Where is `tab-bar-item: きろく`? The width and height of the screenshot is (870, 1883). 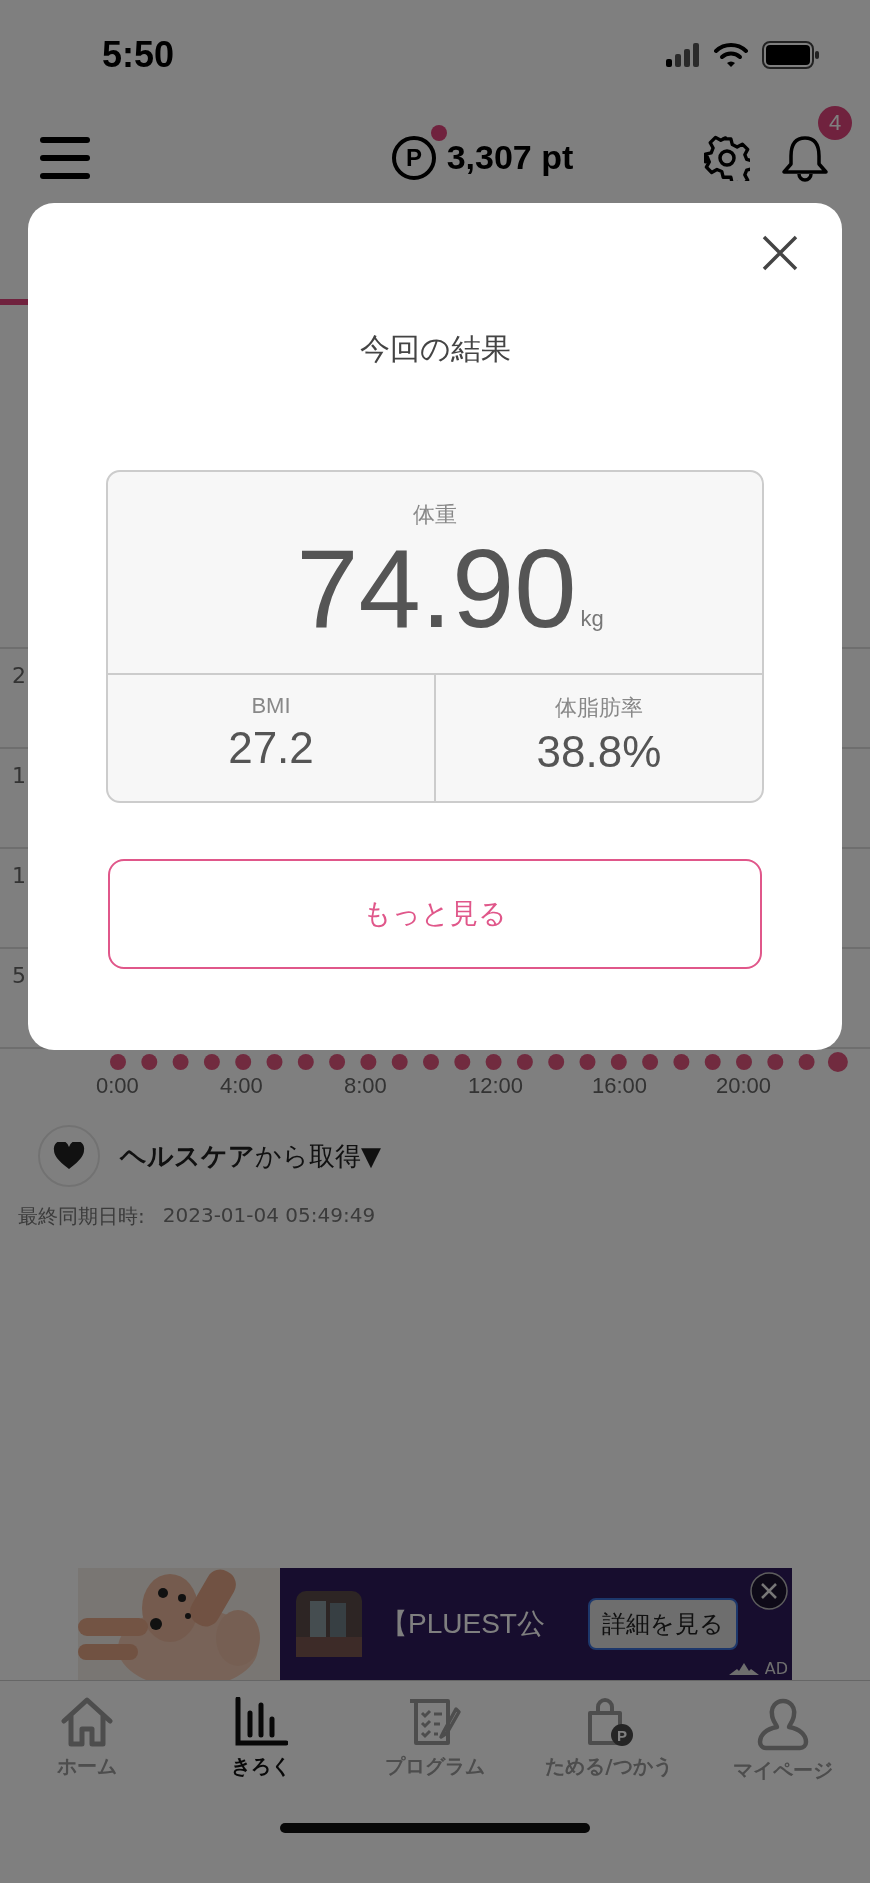
tab-bar-item: きろく is located at coordinates (261, 1738).